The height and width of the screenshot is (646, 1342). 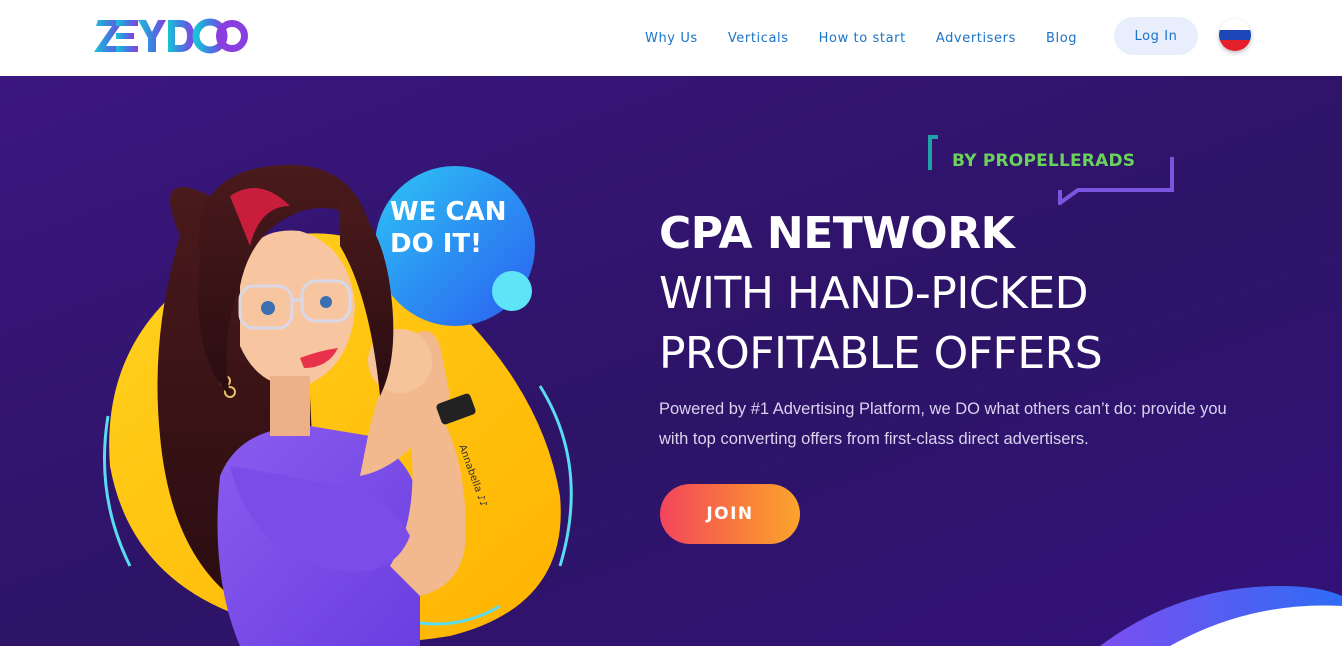 I want to click on login-button: Log In, so click(x=1156, y=36).